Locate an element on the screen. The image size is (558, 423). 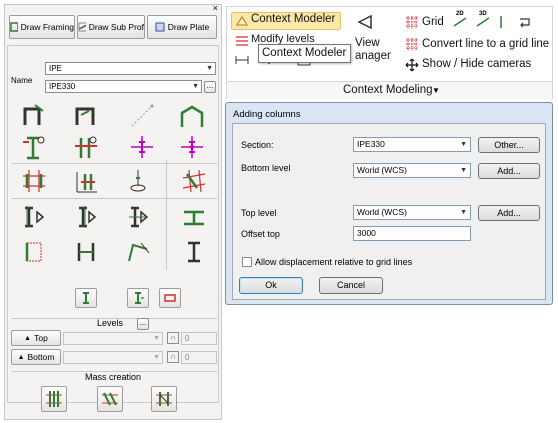
mass-columns-icon is located at coordinates (54, 399).